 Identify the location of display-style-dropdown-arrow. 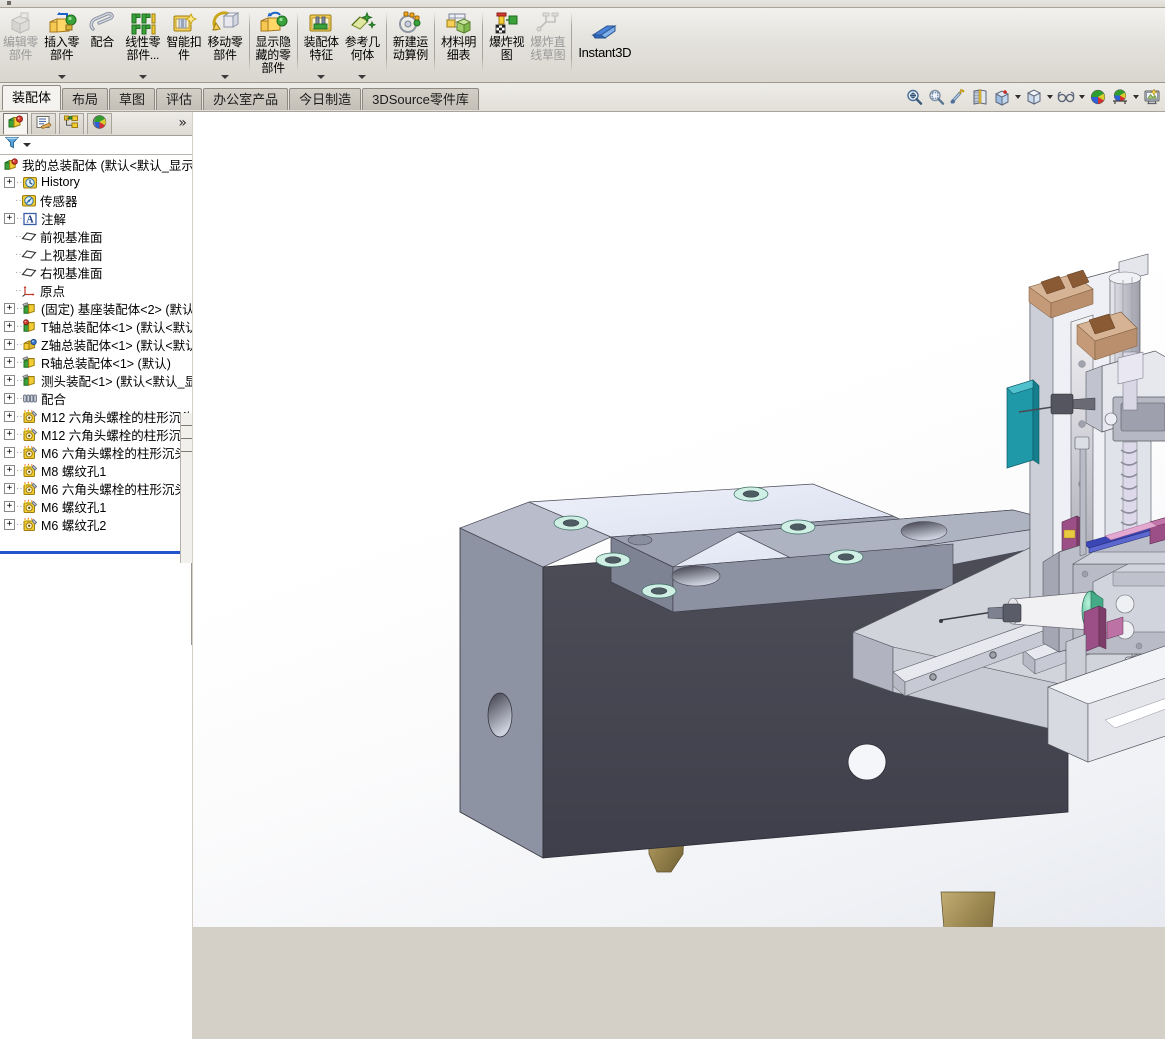
(1050, 97).